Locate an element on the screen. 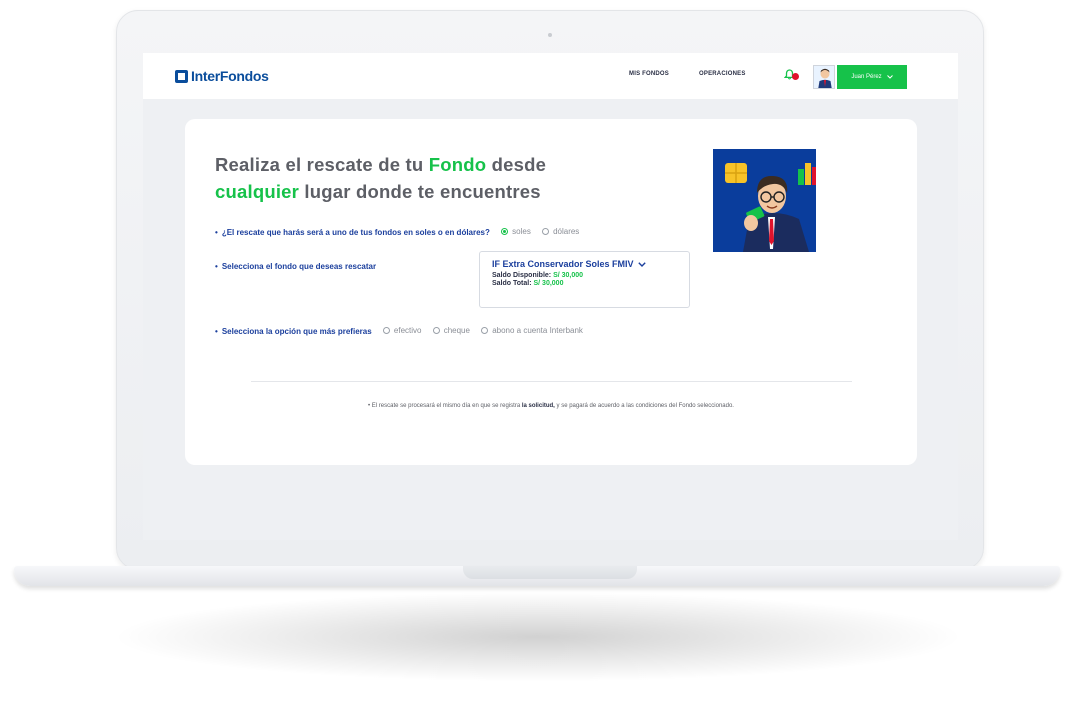 The image size is (1076, 711). brand-logo: InterFondos is located at coordinates (222, 76).